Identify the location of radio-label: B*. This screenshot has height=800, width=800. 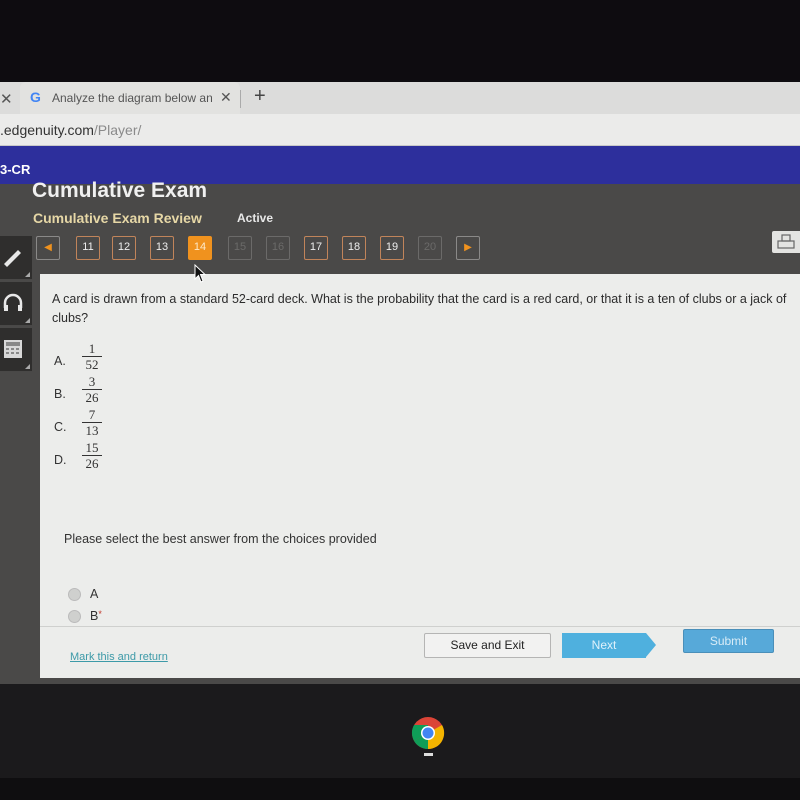
(96, 616).